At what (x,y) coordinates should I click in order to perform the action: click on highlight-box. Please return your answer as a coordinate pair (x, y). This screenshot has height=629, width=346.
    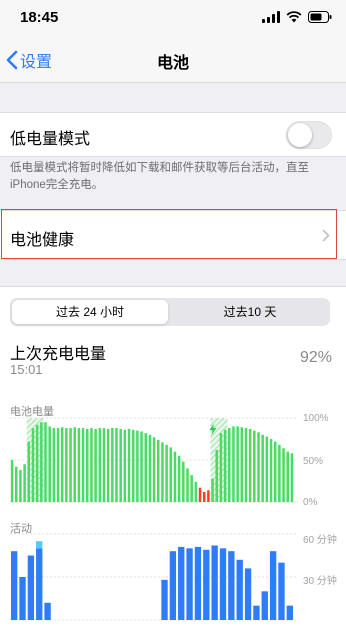
    Looking at the image, I should click on (169, 234).